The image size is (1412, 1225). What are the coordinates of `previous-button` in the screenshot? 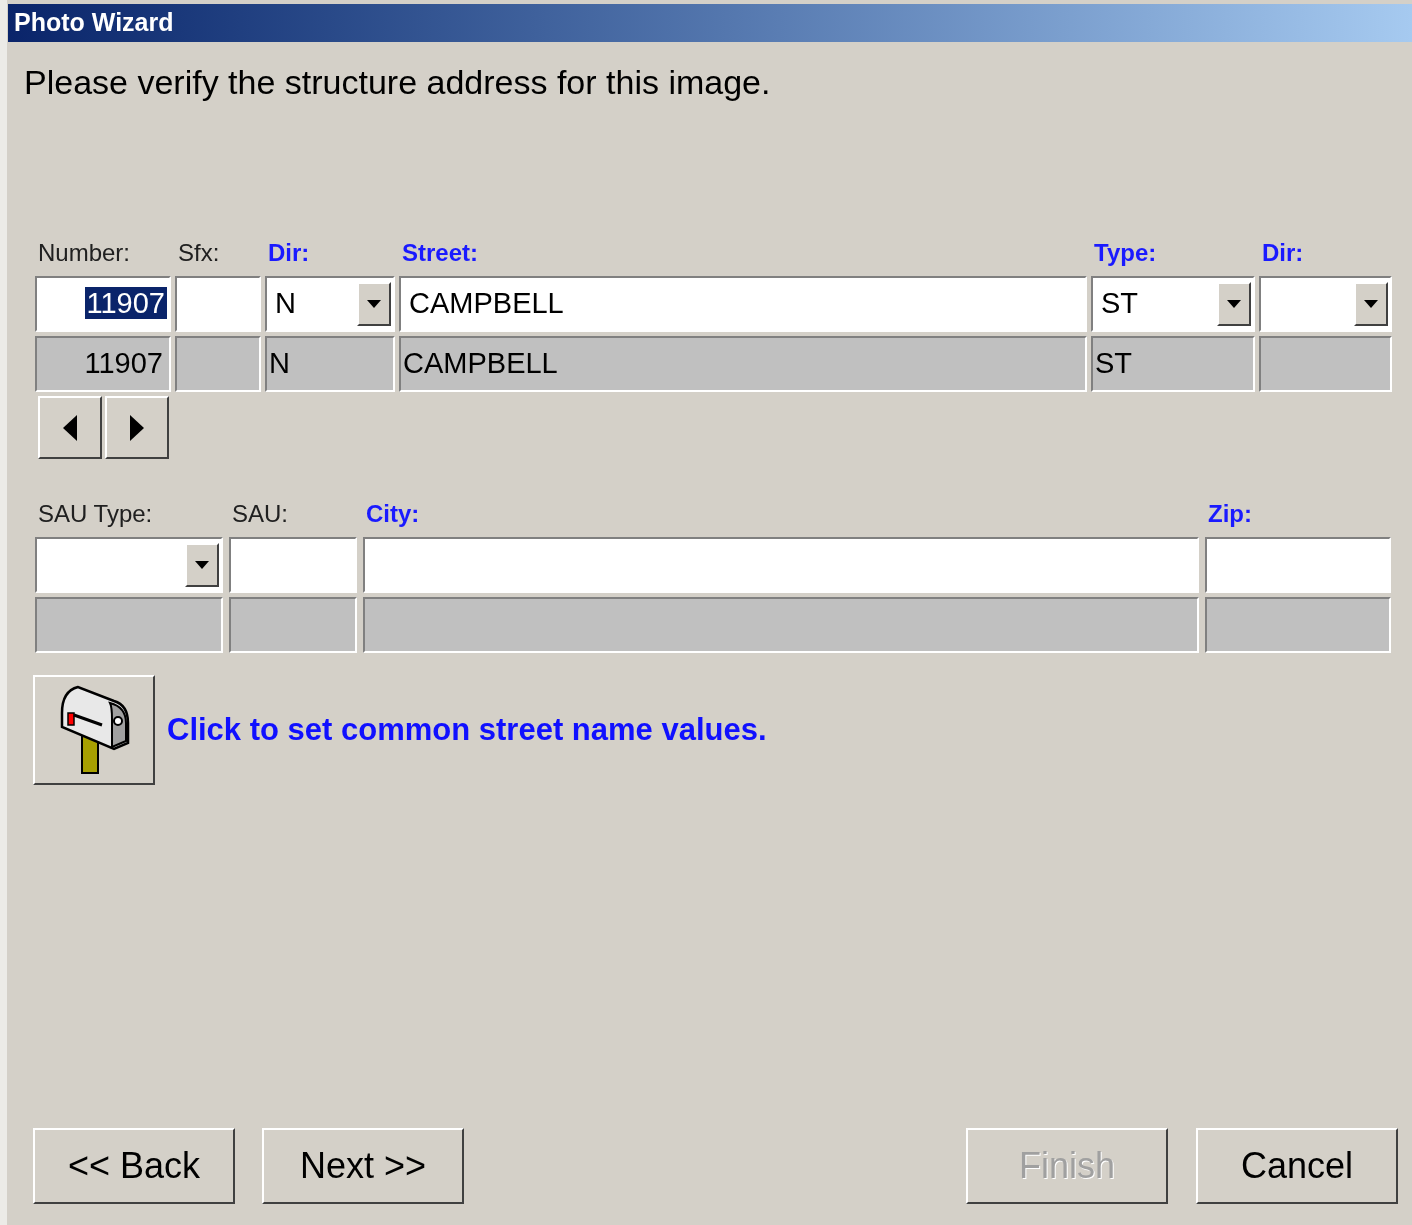 It's located at (70, 427).